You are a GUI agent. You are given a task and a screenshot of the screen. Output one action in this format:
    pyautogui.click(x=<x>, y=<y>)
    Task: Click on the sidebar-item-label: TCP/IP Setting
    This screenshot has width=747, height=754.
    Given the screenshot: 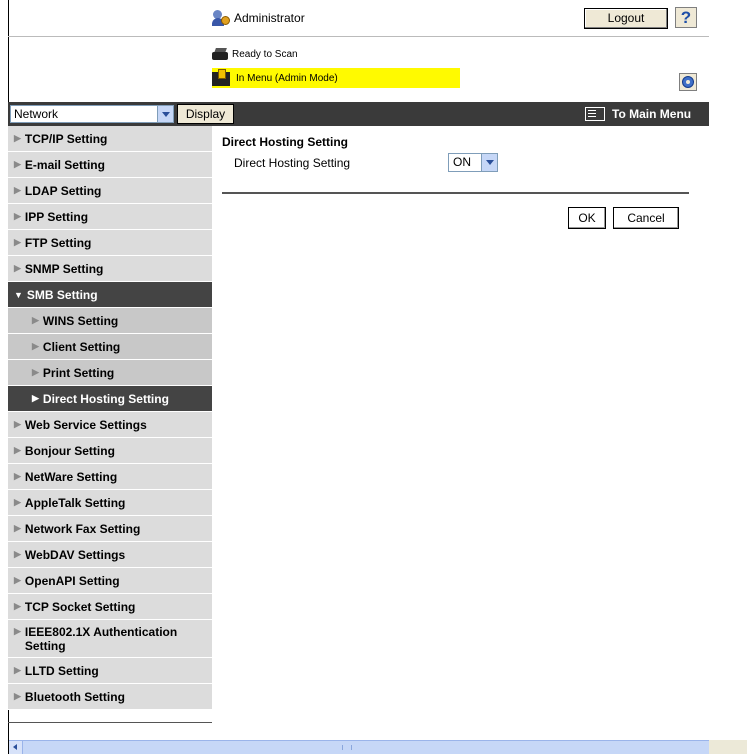 What is the action you would take?
    pyautogui.click(x=66, y=138)
    